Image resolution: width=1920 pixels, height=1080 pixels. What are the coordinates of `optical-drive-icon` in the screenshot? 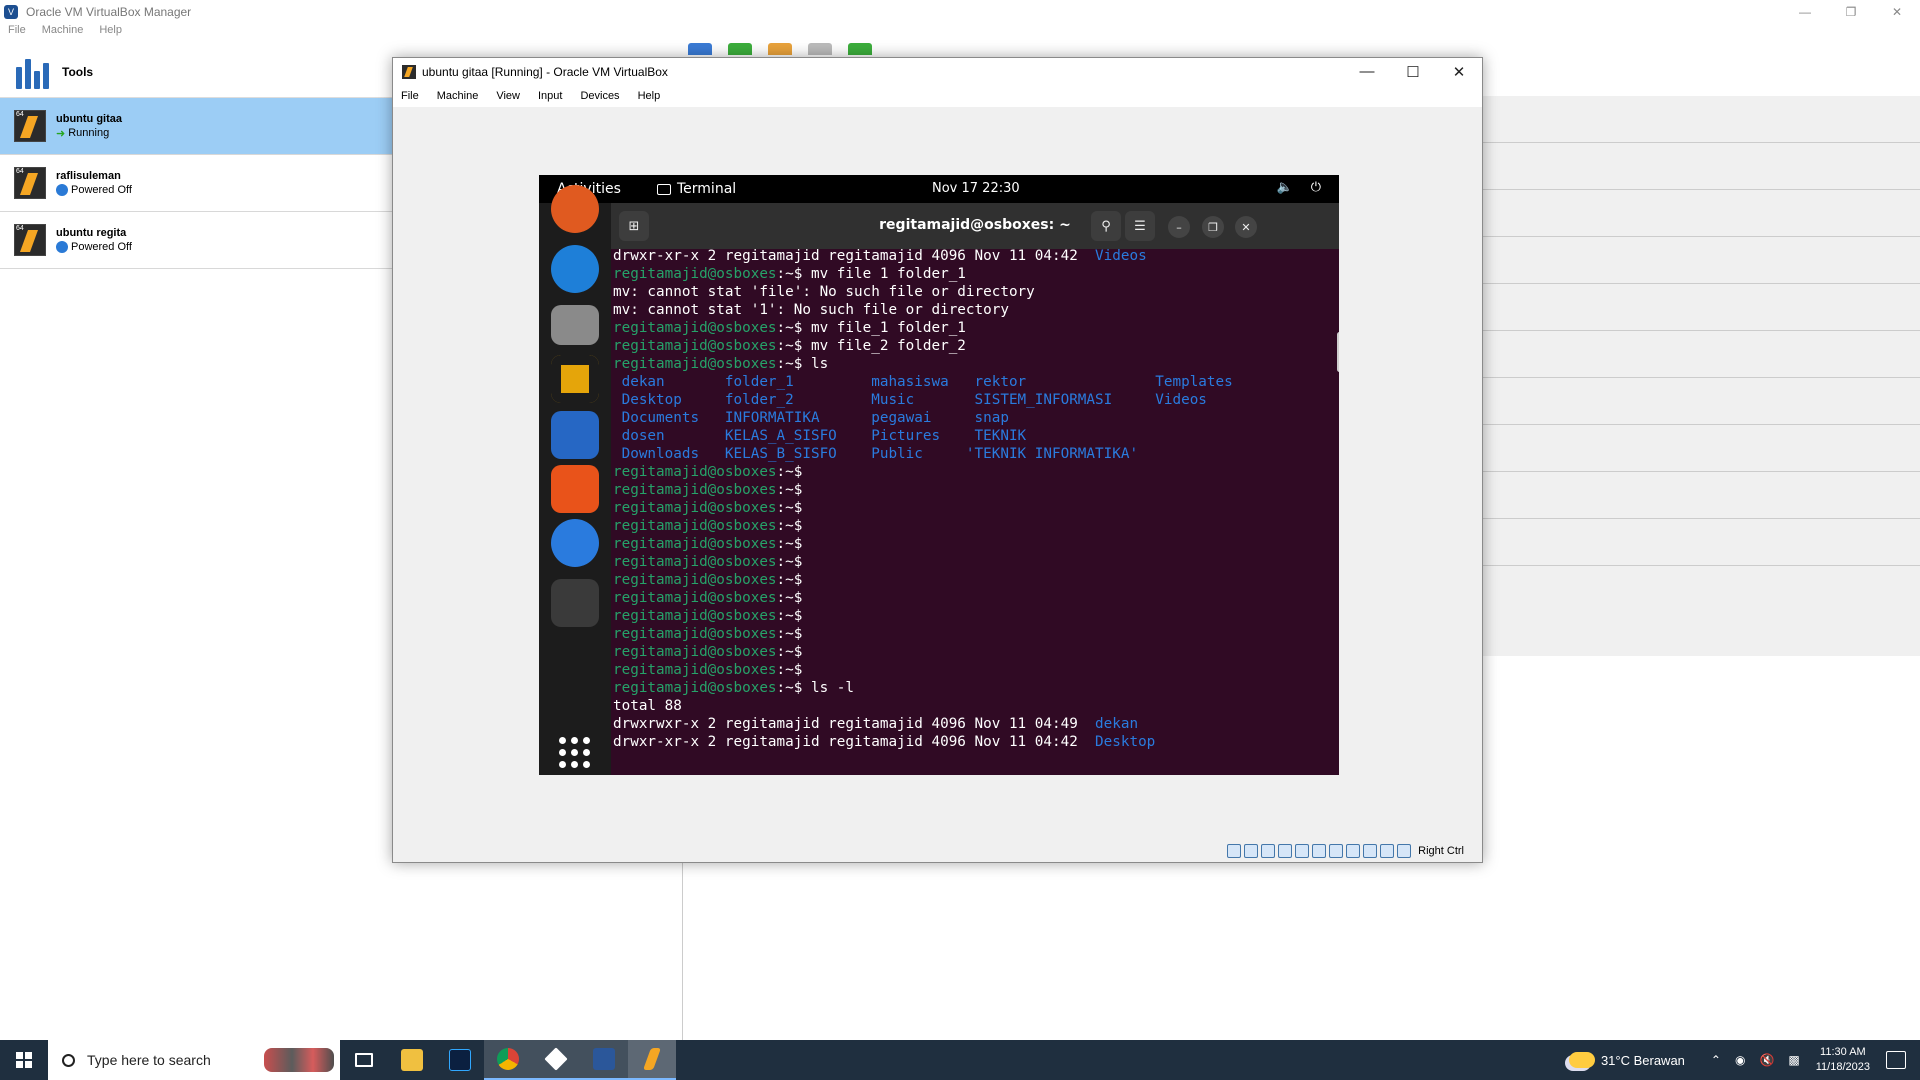 It's located at (1251, 851).